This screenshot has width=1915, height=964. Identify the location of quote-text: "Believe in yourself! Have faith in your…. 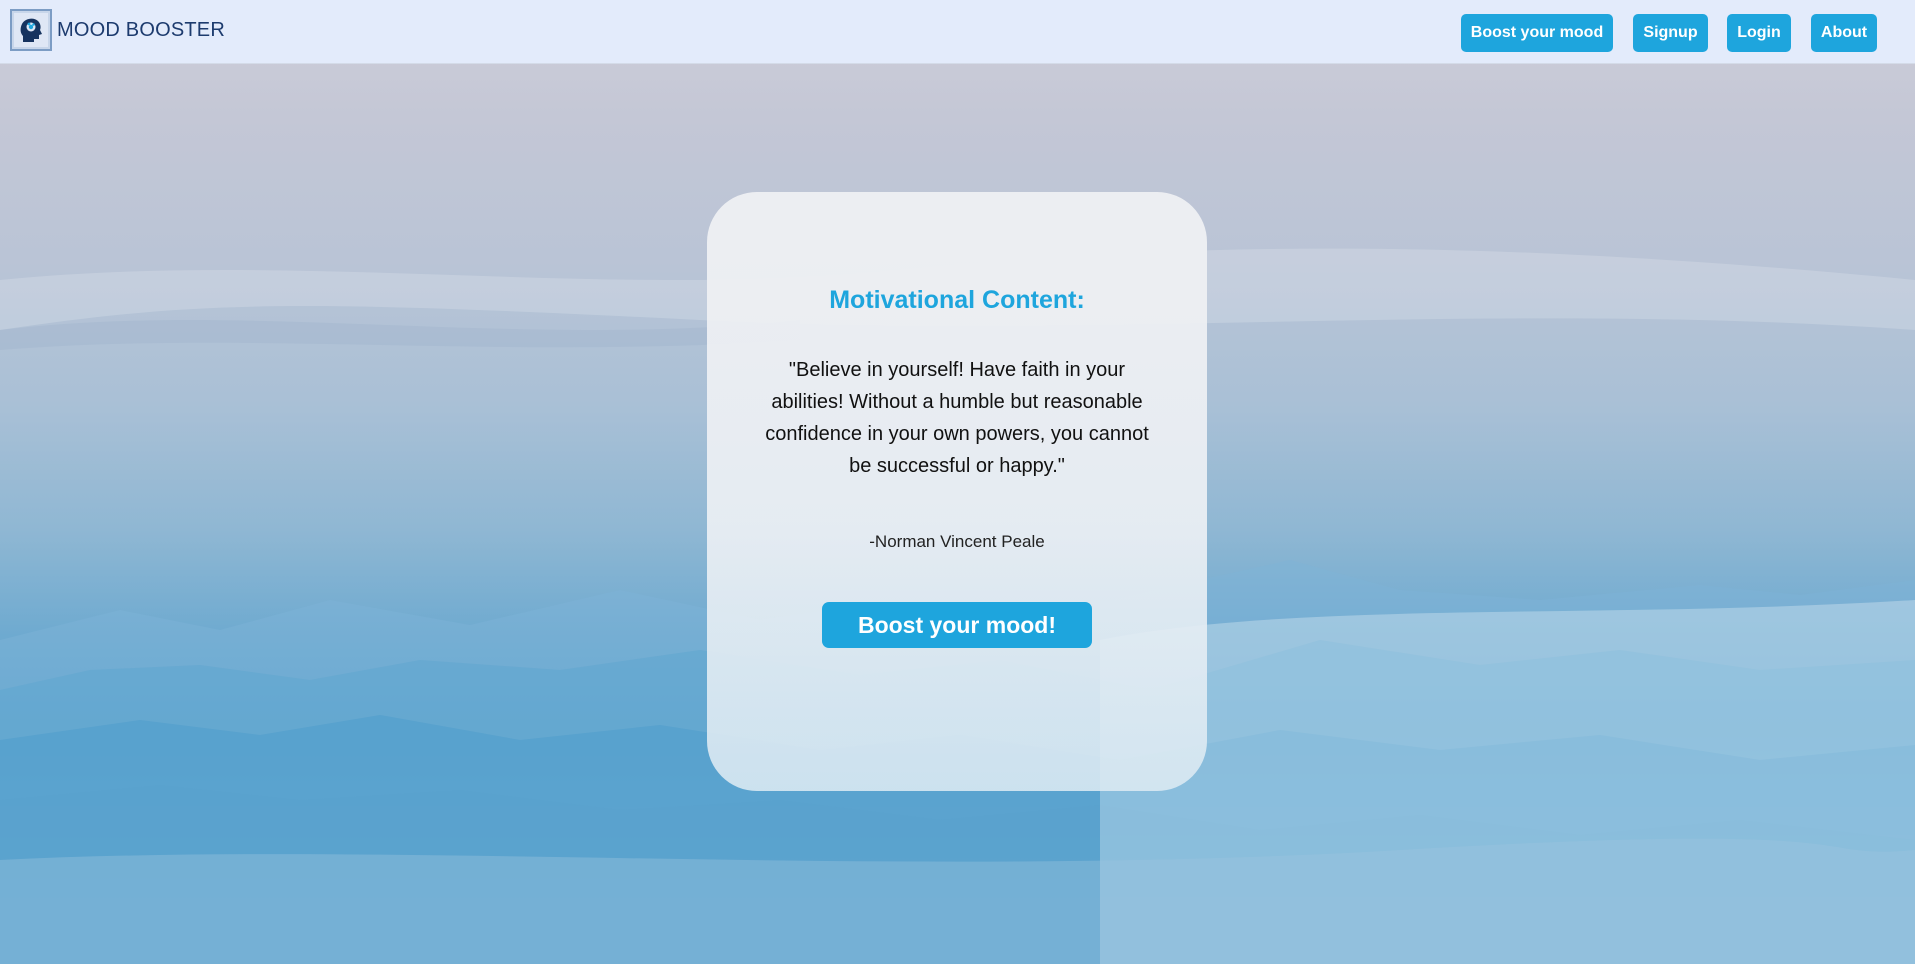
(957, 418).